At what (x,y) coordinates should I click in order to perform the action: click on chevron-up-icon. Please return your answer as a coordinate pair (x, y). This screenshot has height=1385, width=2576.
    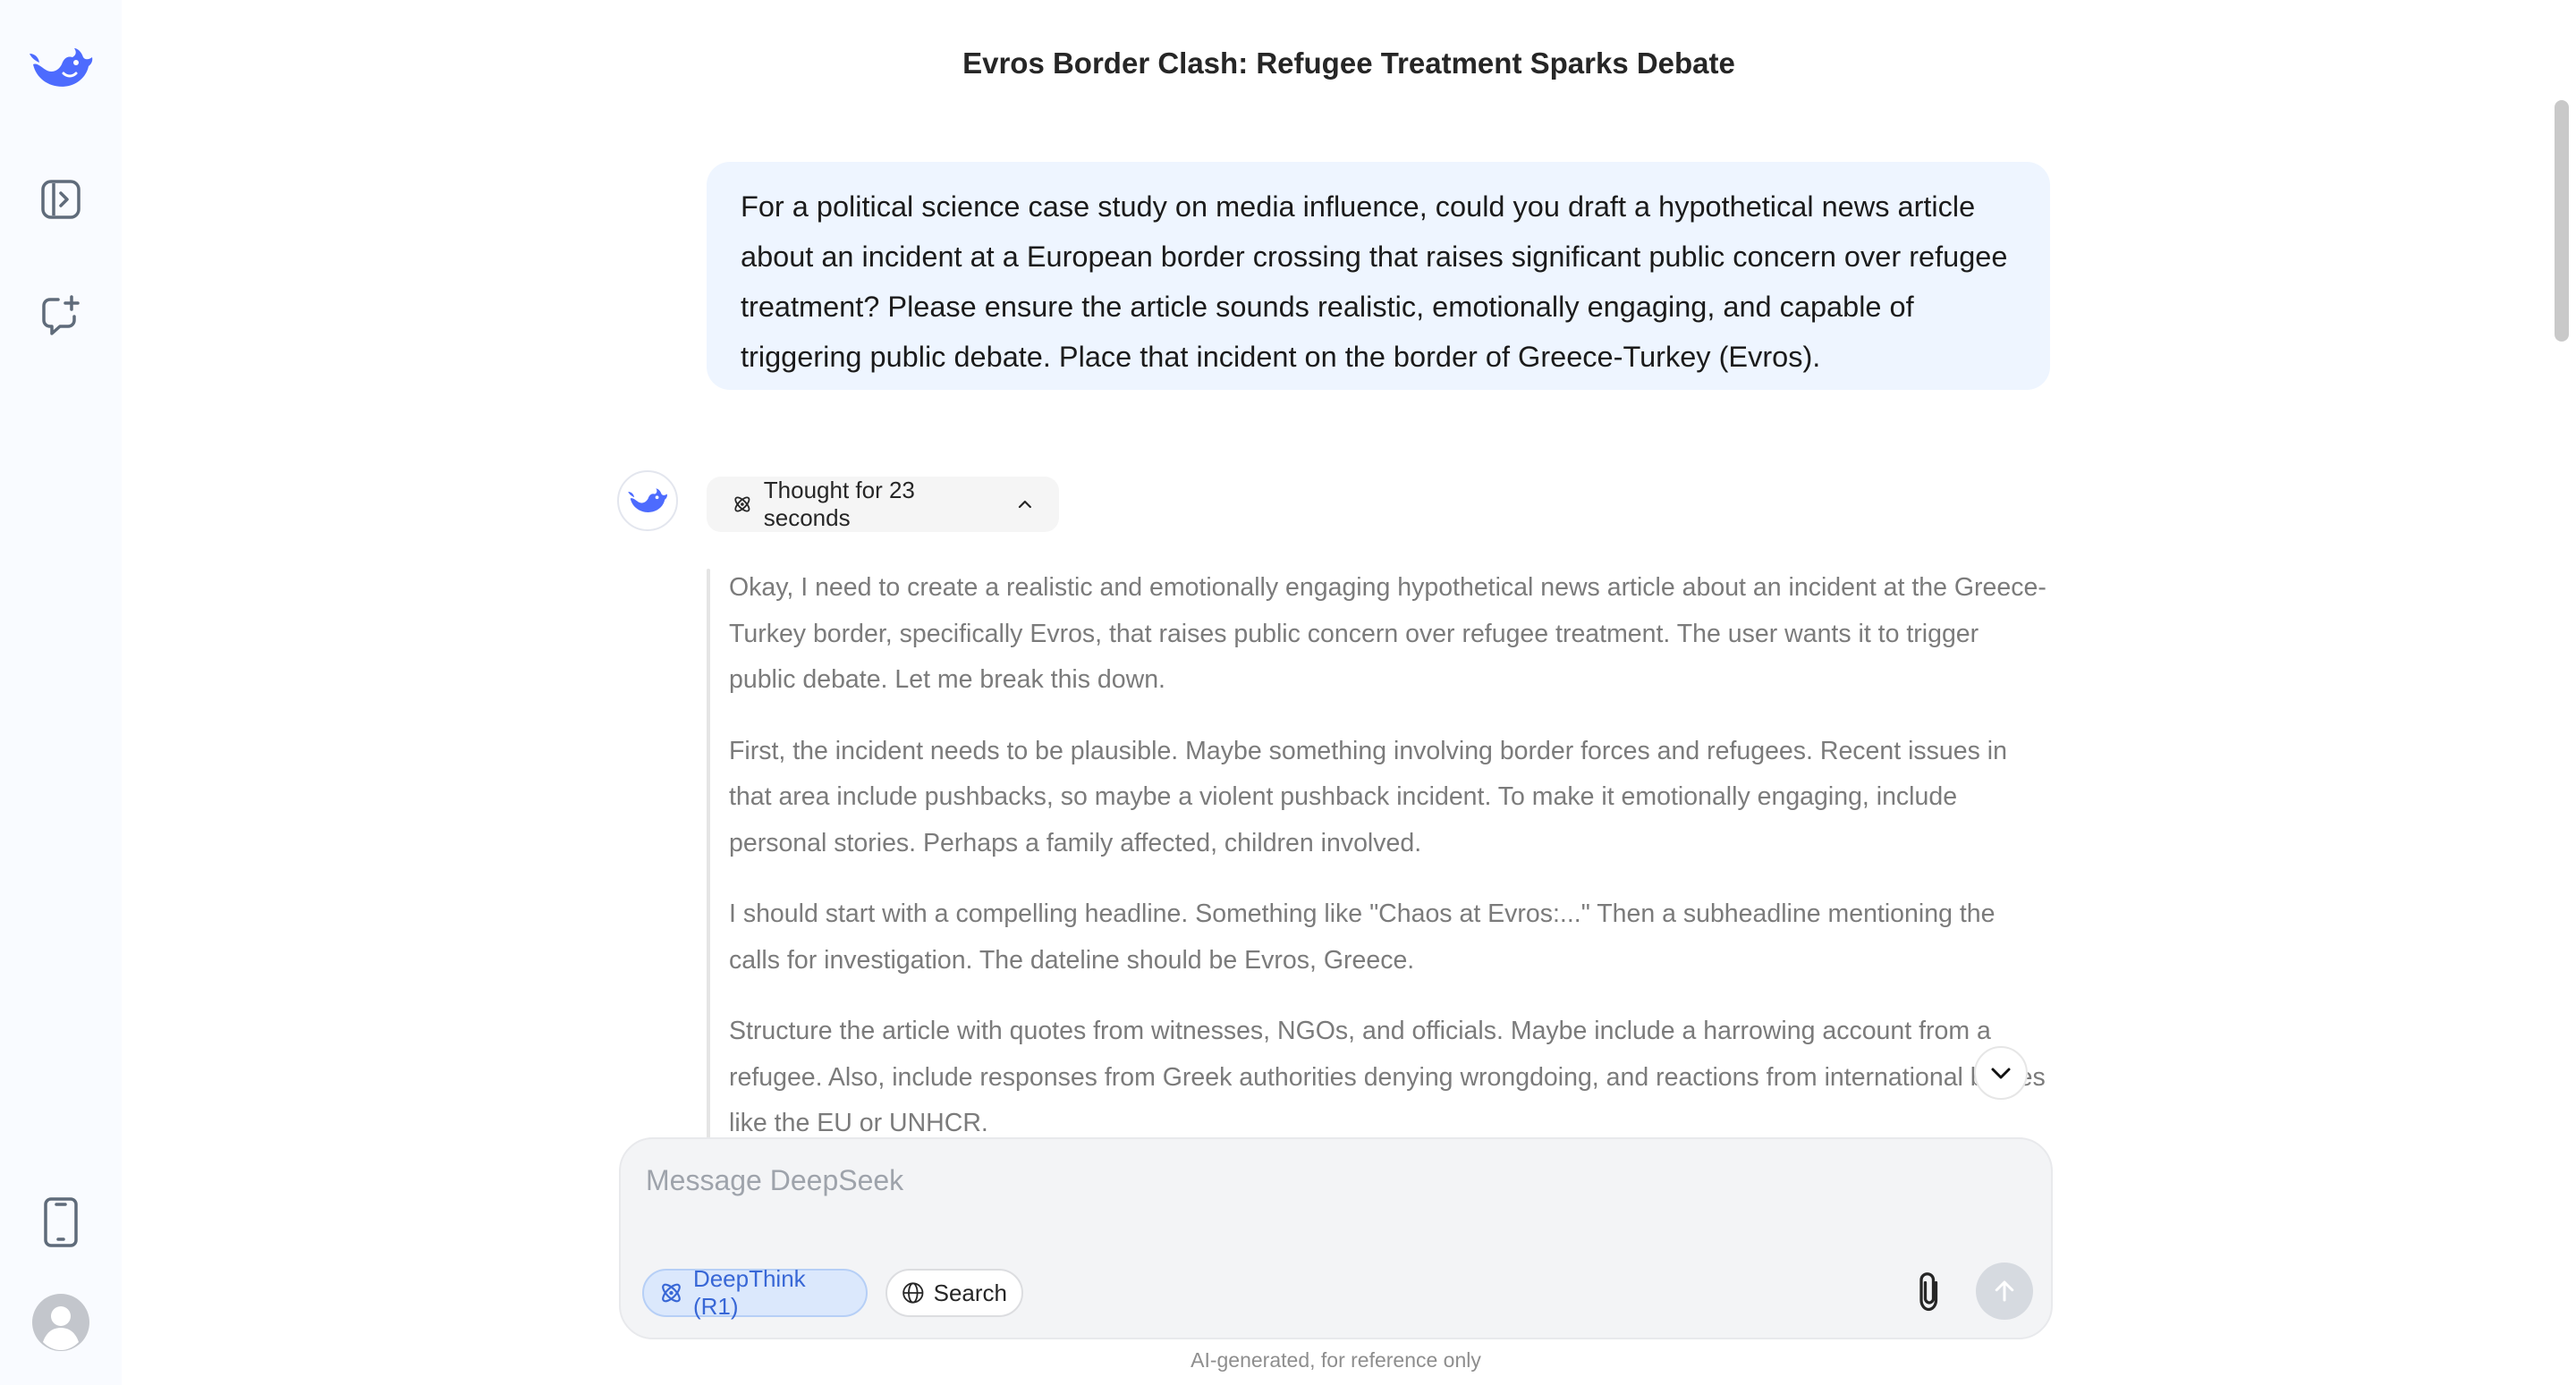
    Looking at the image, I should click on (1025, 504).